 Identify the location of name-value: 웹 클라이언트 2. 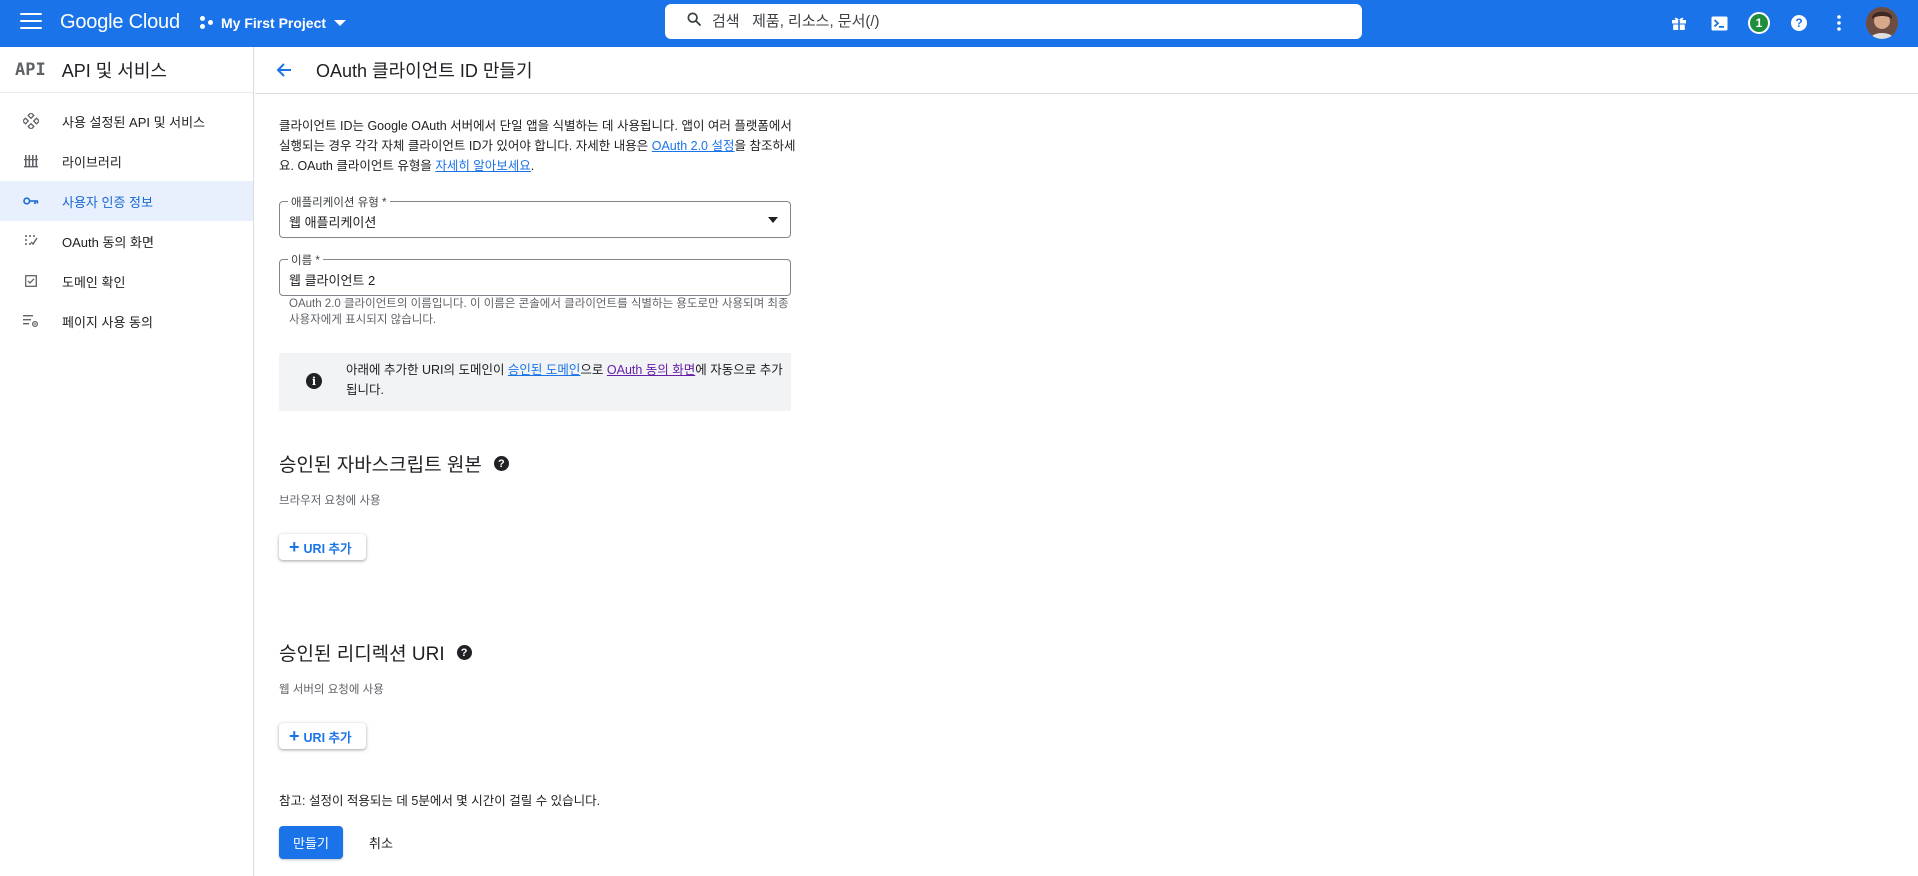
(332, 279).